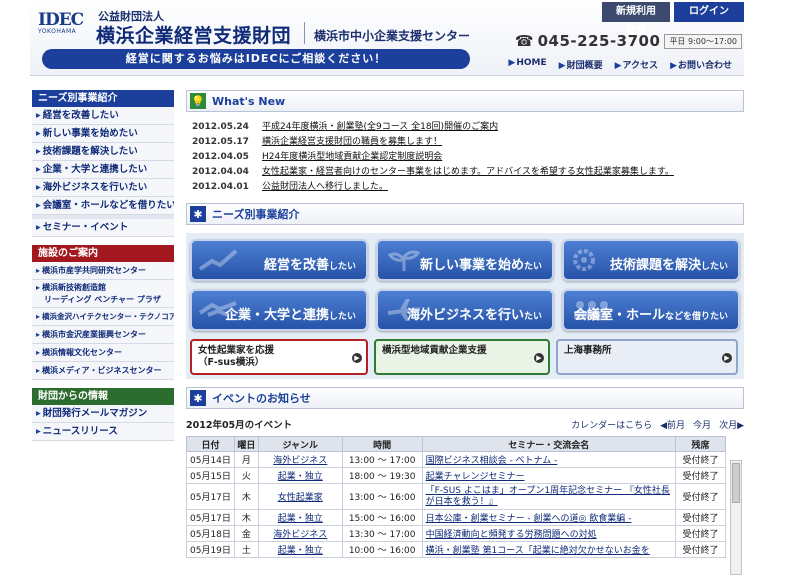  What do you see at coordinates (673, 19) in the screenshot?
I see `account-buttons: 新規利用登録 ログイン` at bounding box center [673, 19].